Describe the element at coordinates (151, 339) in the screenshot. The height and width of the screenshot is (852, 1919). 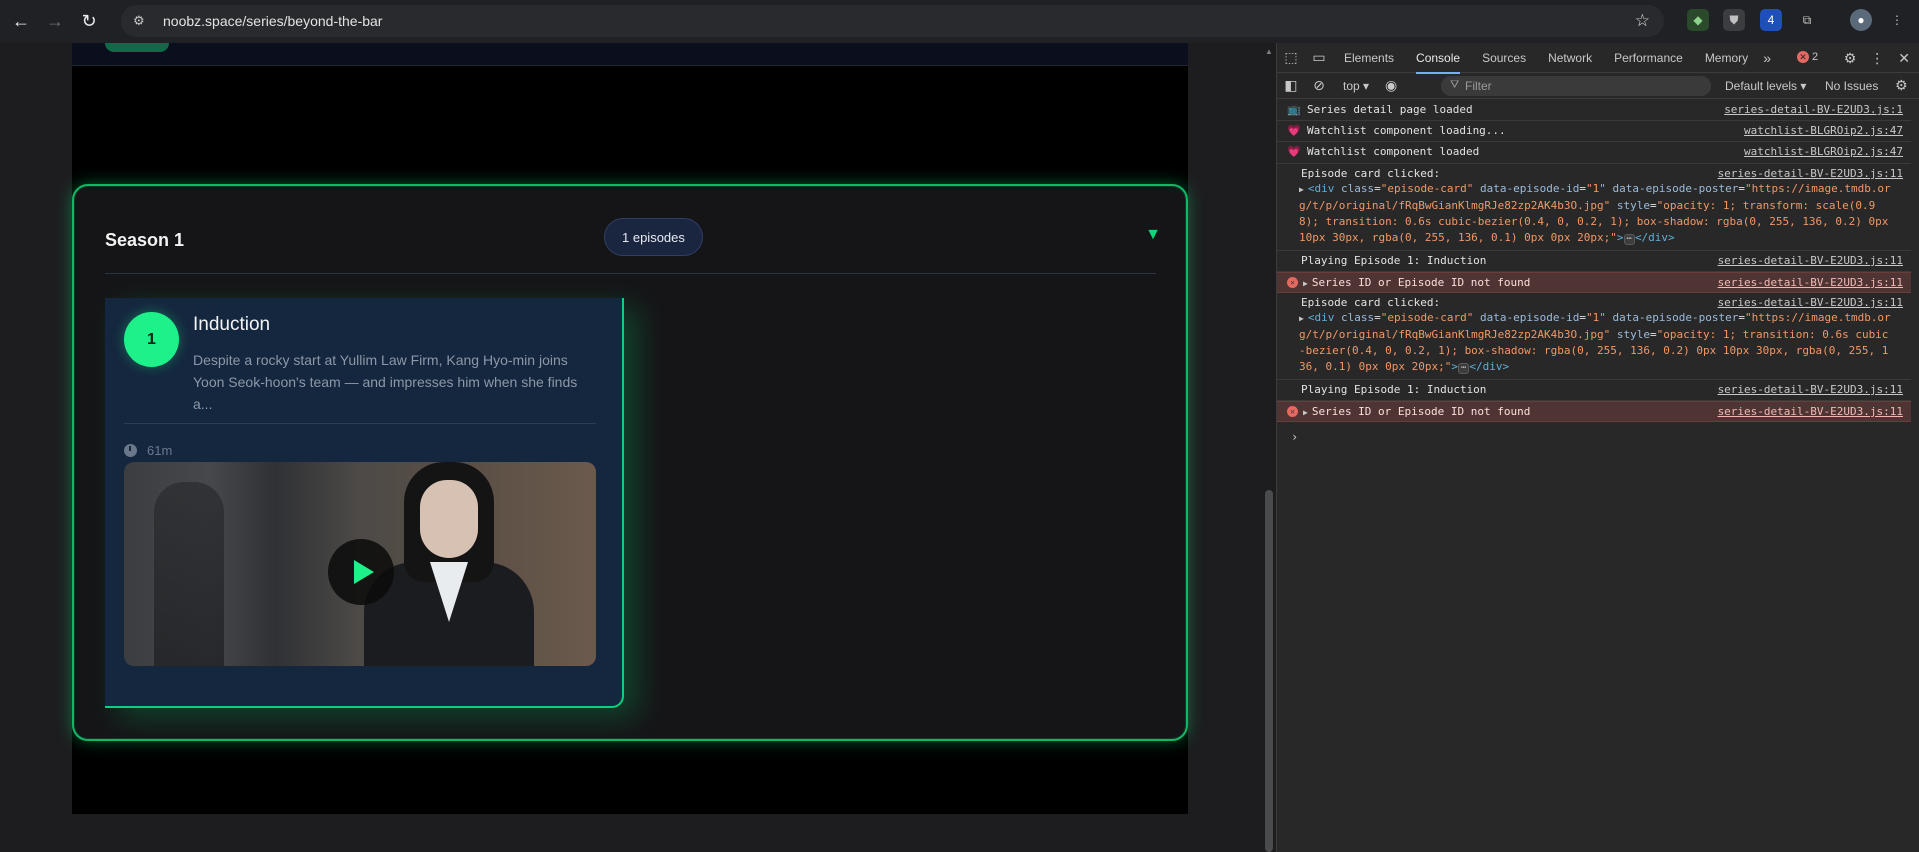
I see `episode-number-badge: 1` at that location.